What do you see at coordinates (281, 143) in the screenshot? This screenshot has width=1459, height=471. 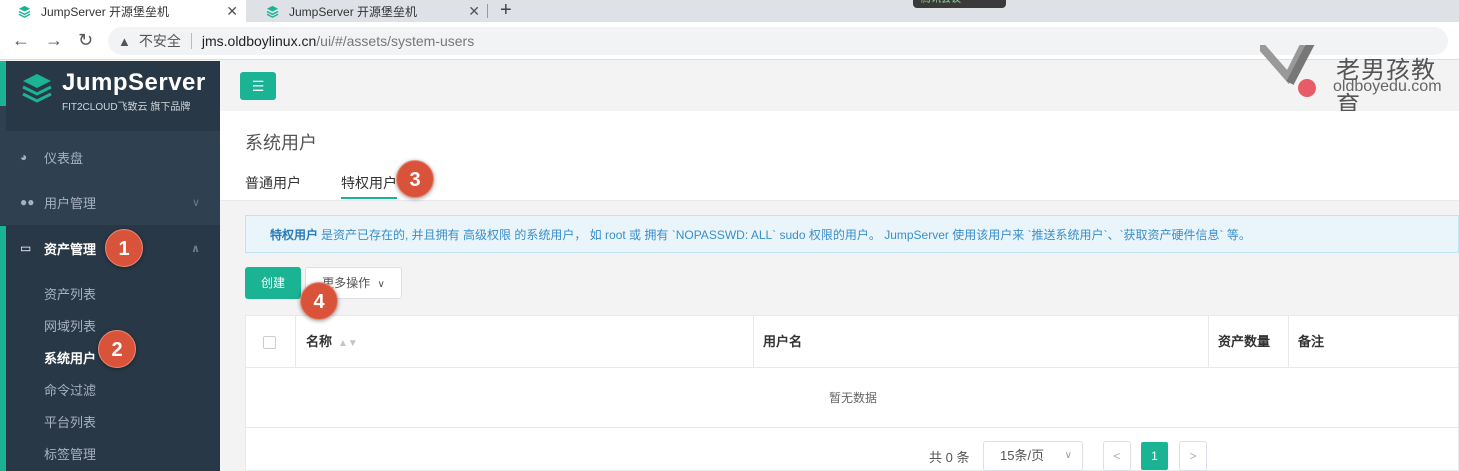 I see `page-title: 系统用户` at bounding box center [281, 143].